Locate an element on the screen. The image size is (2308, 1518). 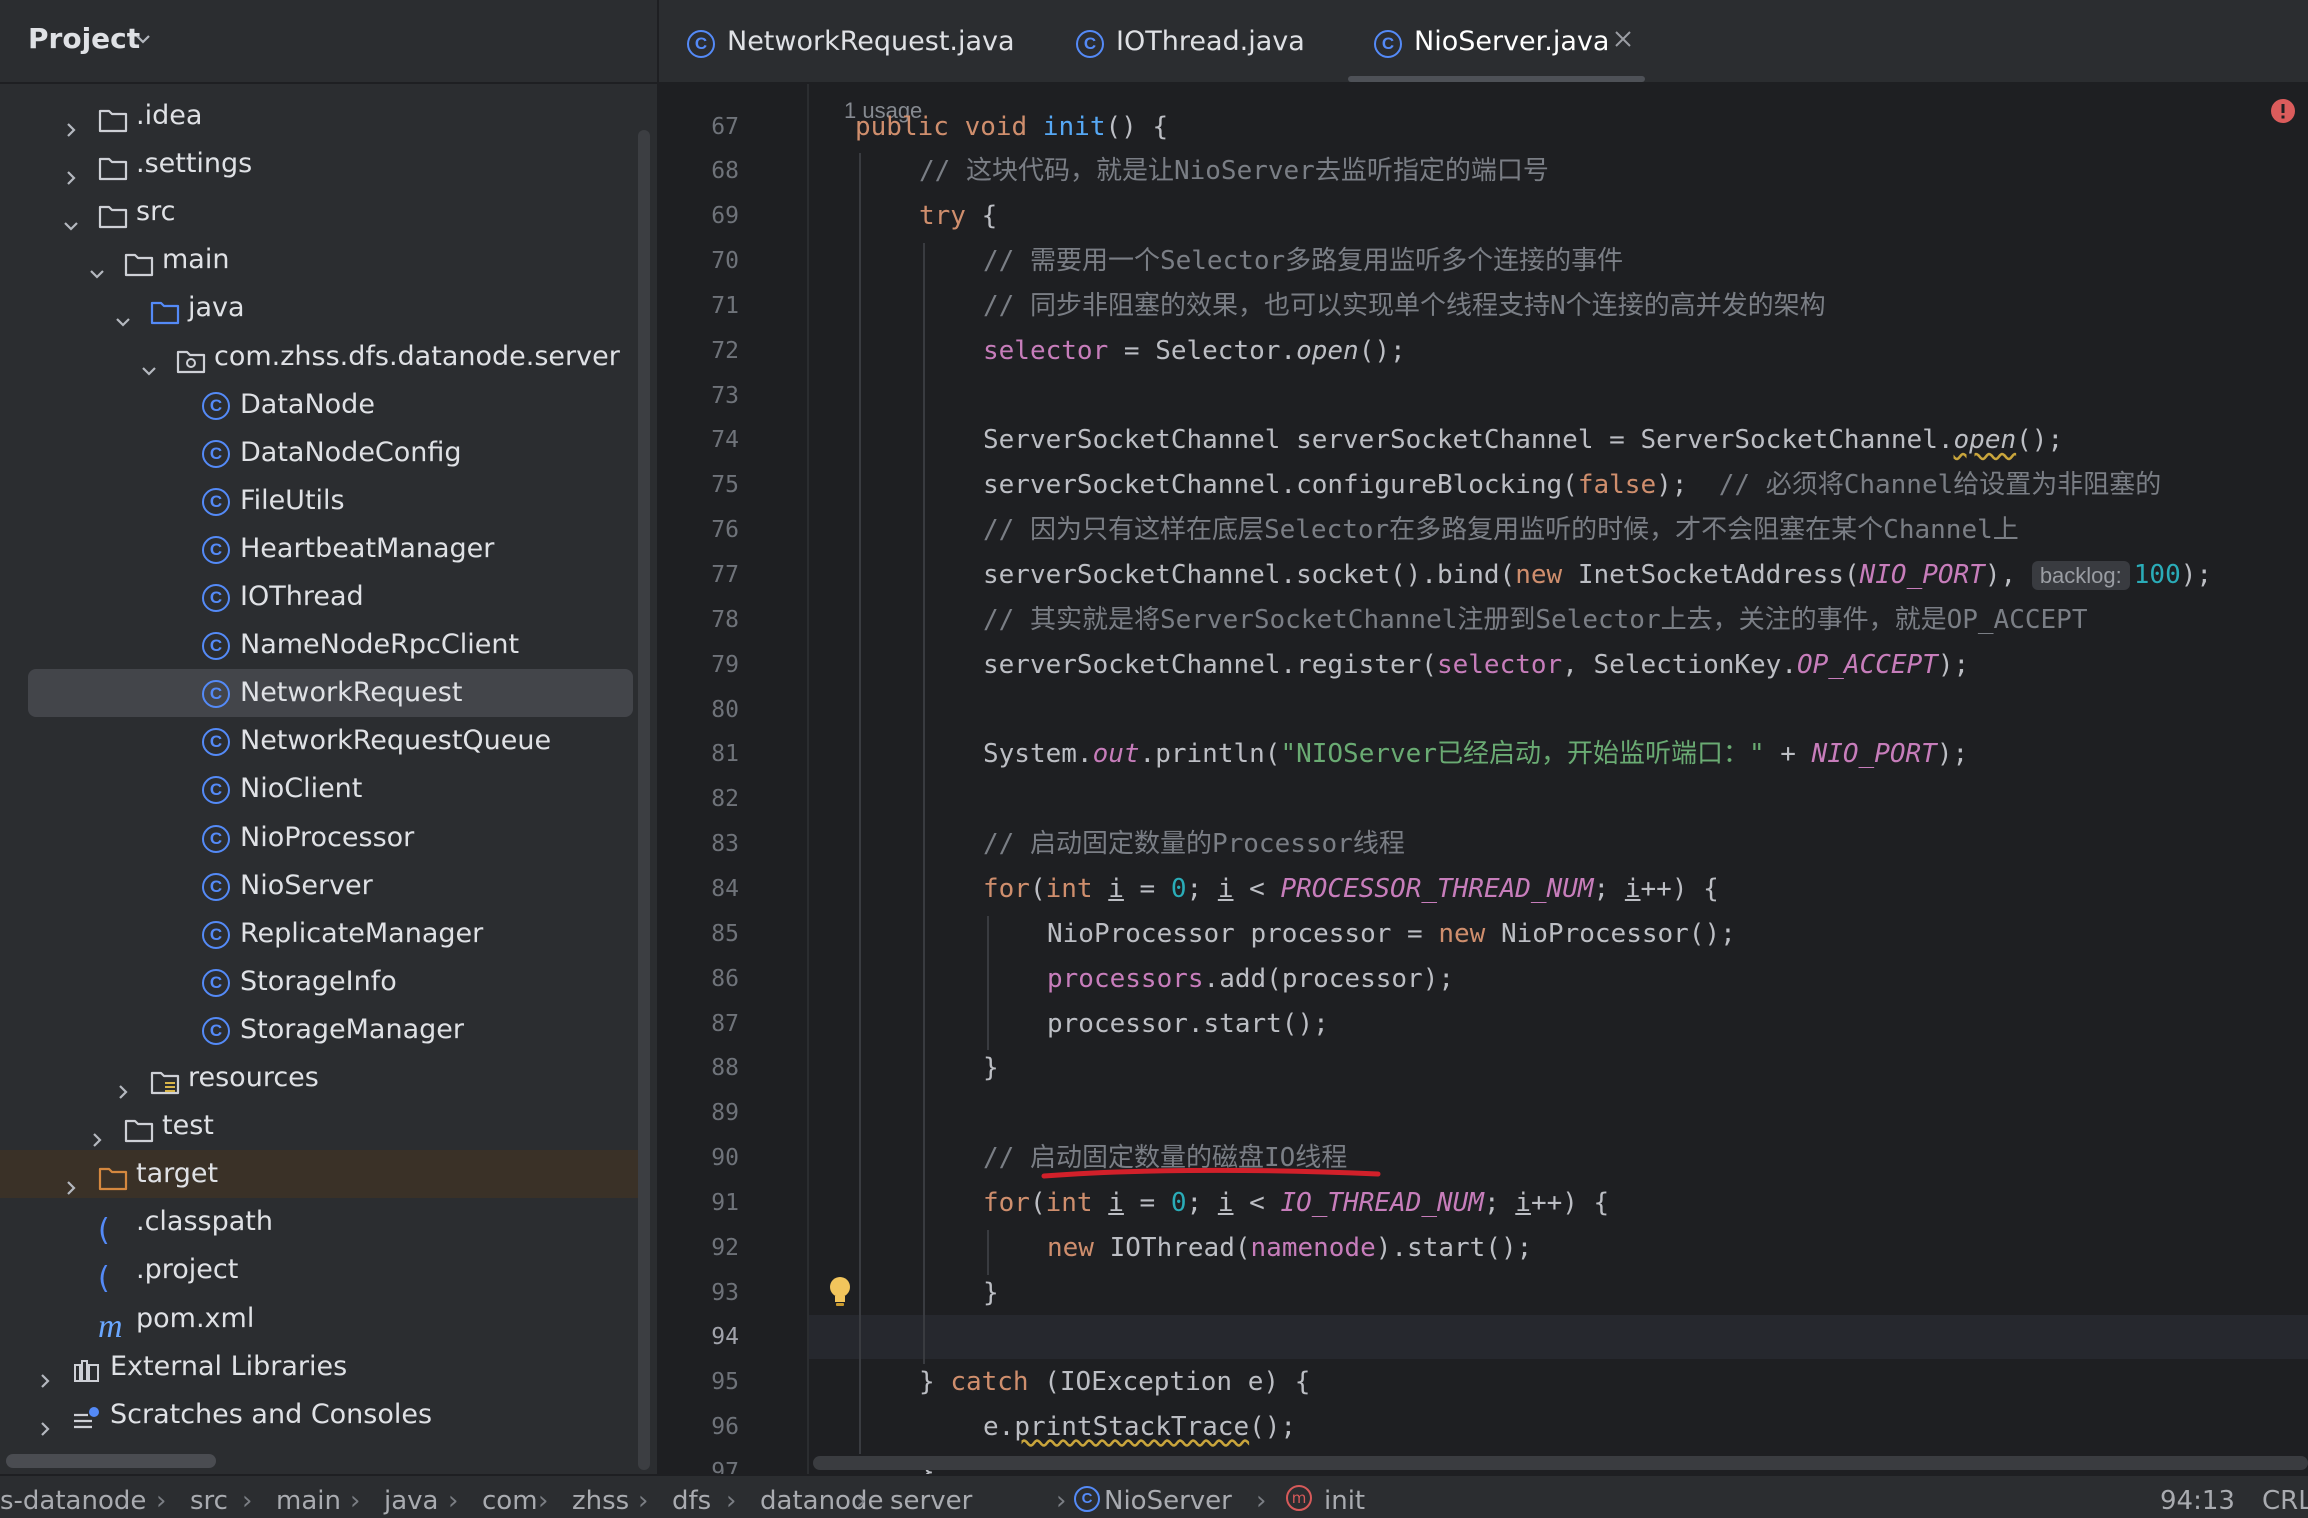
tree-item-nioserver: C NioServer is located at coordinates (322, 886).